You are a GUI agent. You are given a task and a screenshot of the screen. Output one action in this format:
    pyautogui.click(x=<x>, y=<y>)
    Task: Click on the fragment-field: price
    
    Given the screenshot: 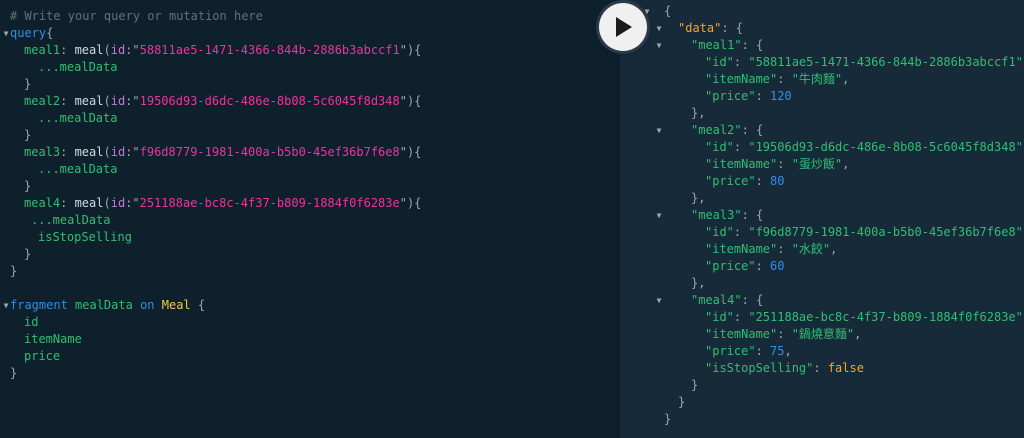 What is the action you would take?
    pyautogui.click(x=42, y=356)
    